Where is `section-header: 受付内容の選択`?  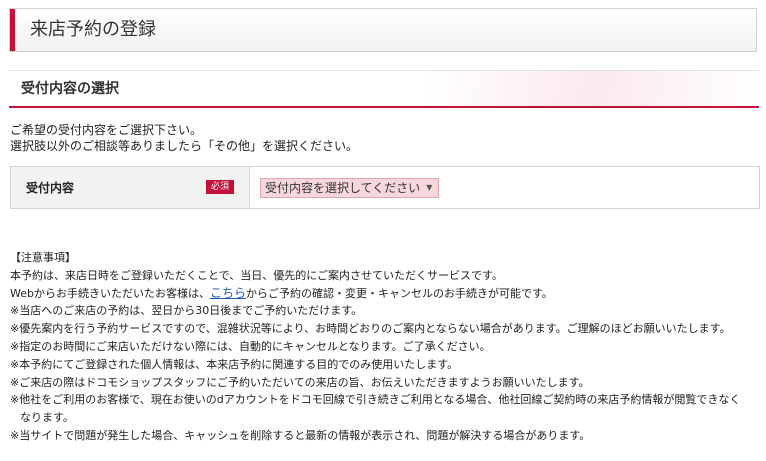
section-header: 受付内容の選択 is located at coordinates (384, 89).